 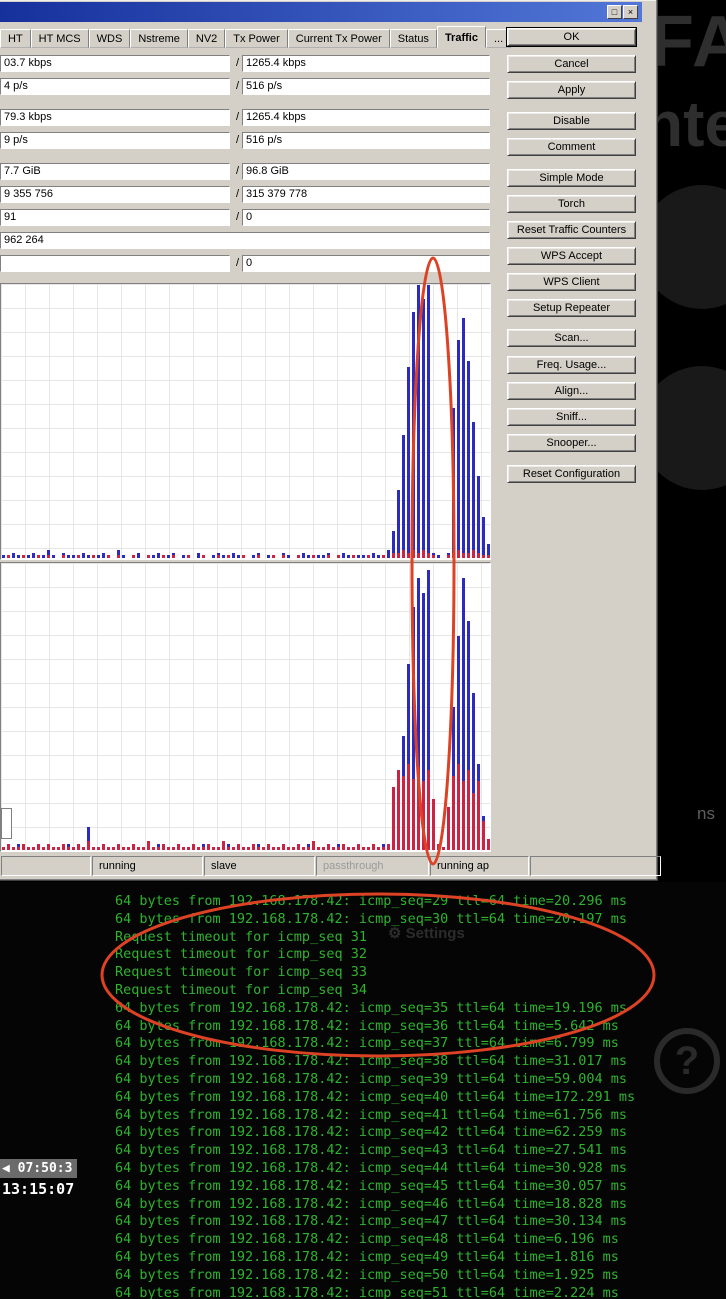 What do you see at coordinates (115, 63) in the screenshot?
I see `field-left-0: 03.7 kbps` at bounding box center [115, 63].